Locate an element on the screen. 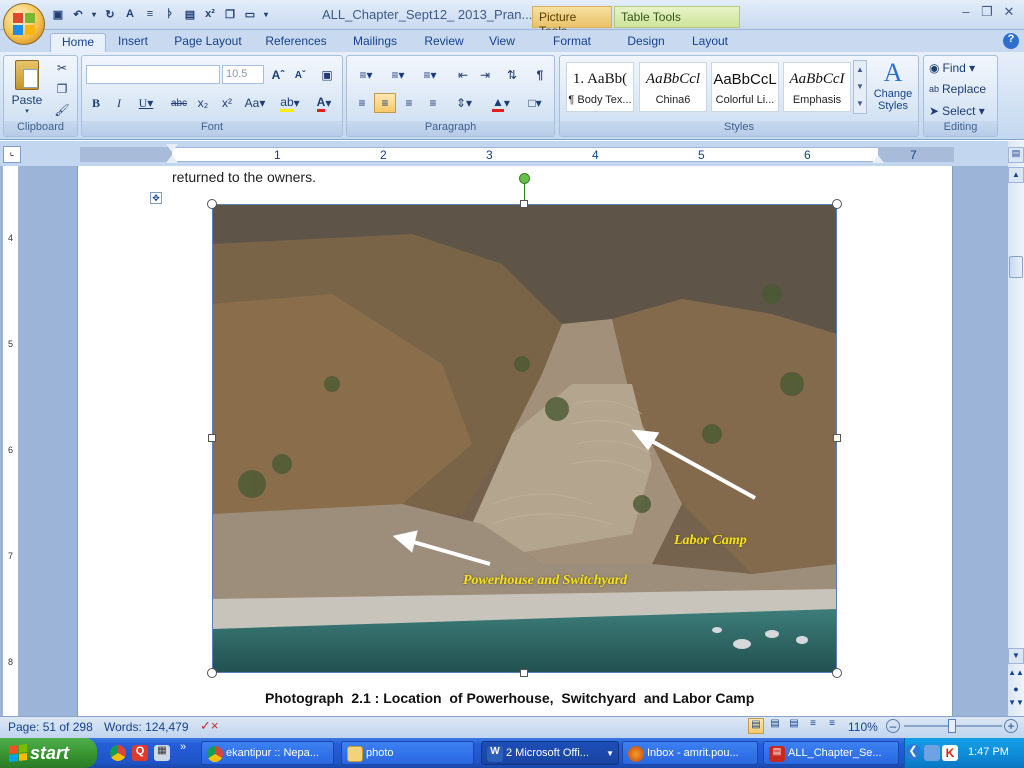 The width and height of the screenshot is (1024, 768). underline-button: U▾ is located at coordinates (146, 103).